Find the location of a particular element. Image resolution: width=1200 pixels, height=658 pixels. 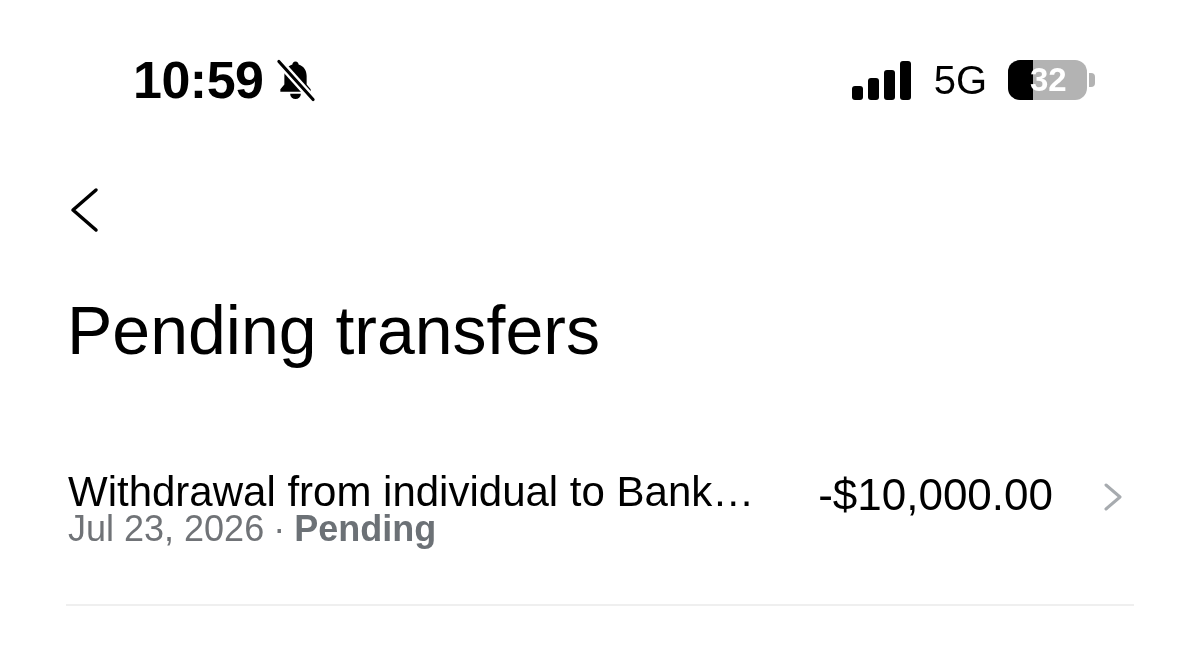

transfer-date: Jul 23, 2026 is located at coordinates (166, 529).